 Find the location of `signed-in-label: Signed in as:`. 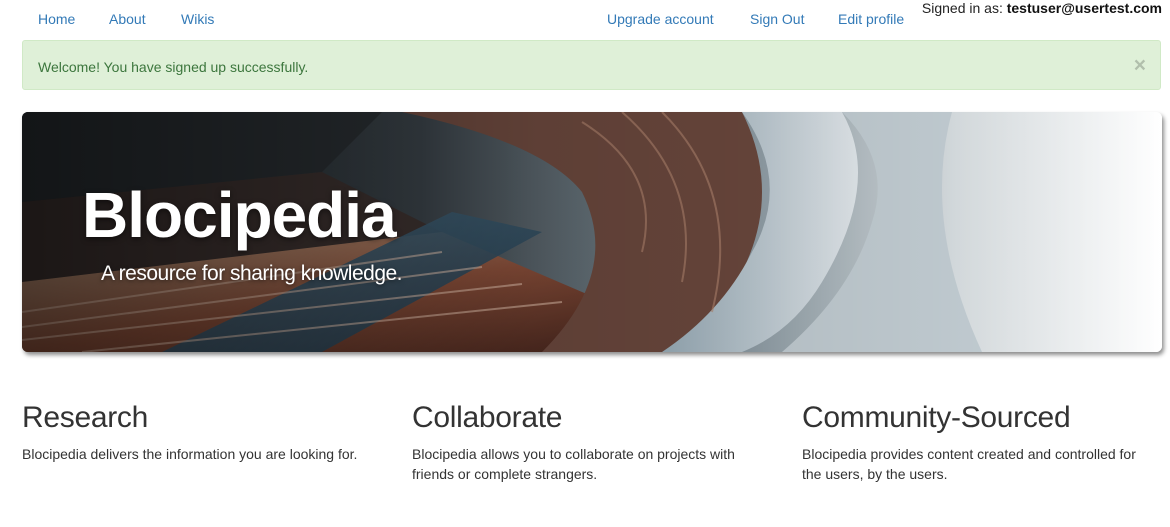

signed-in-label: Signed in as: is located at coordinates (962, 8).